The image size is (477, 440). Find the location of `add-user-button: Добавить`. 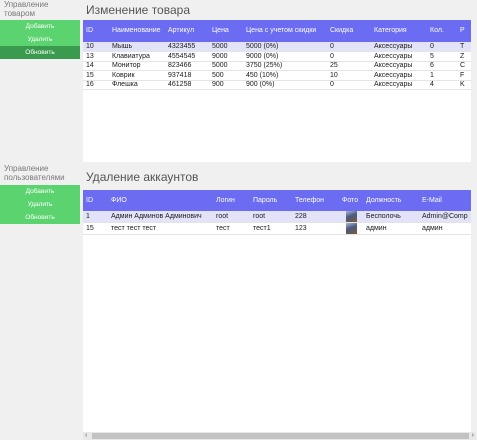

add-user-button: Добавить is located at coordinates (40, 191).